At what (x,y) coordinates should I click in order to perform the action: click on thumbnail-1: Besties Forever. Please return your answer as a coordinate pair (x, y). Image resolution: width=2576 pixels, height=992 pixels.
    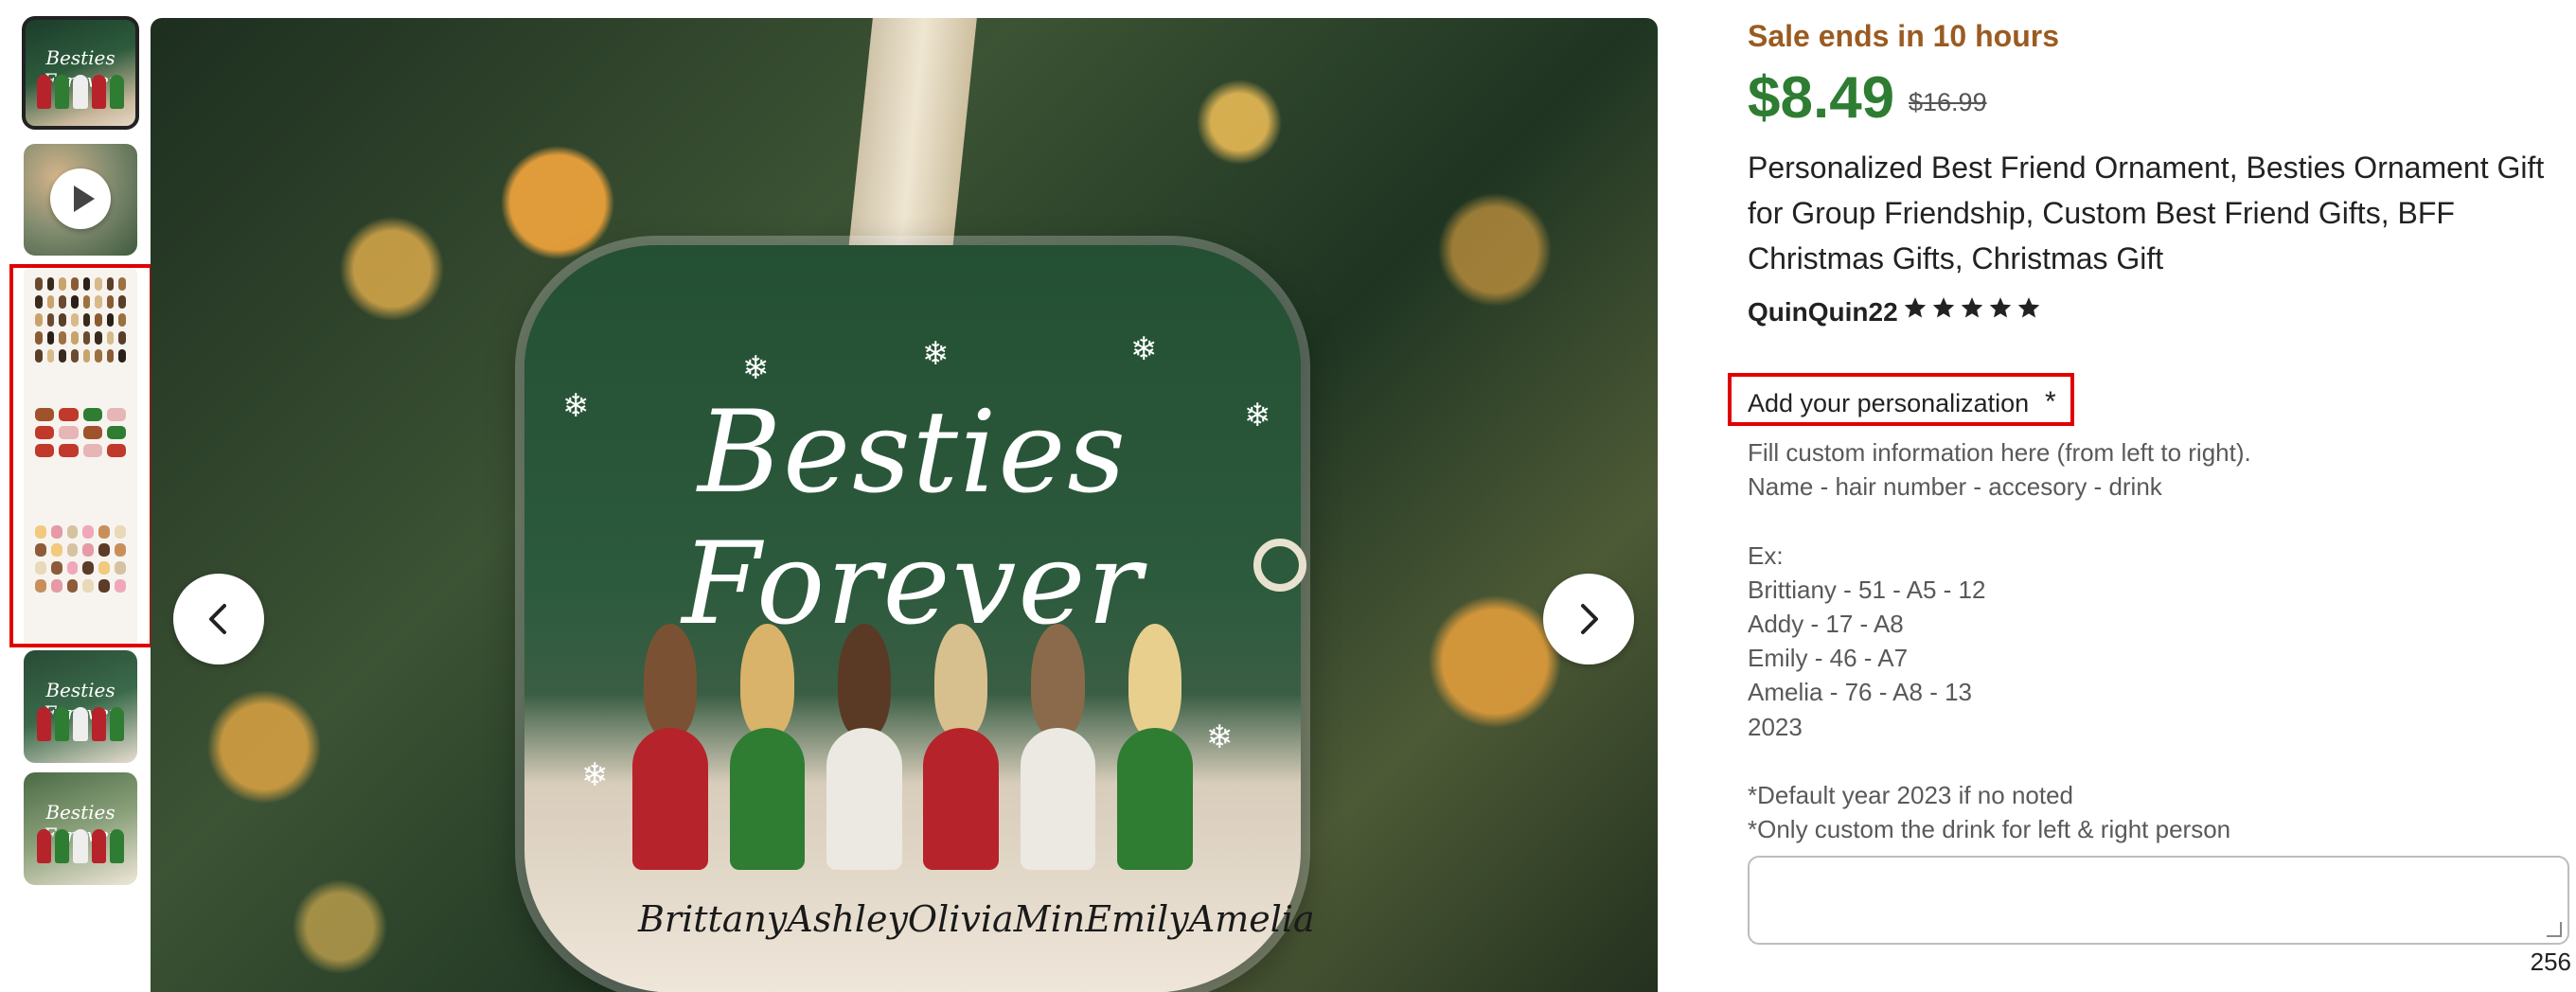
    Looking at the image, I should click on (81, 73).